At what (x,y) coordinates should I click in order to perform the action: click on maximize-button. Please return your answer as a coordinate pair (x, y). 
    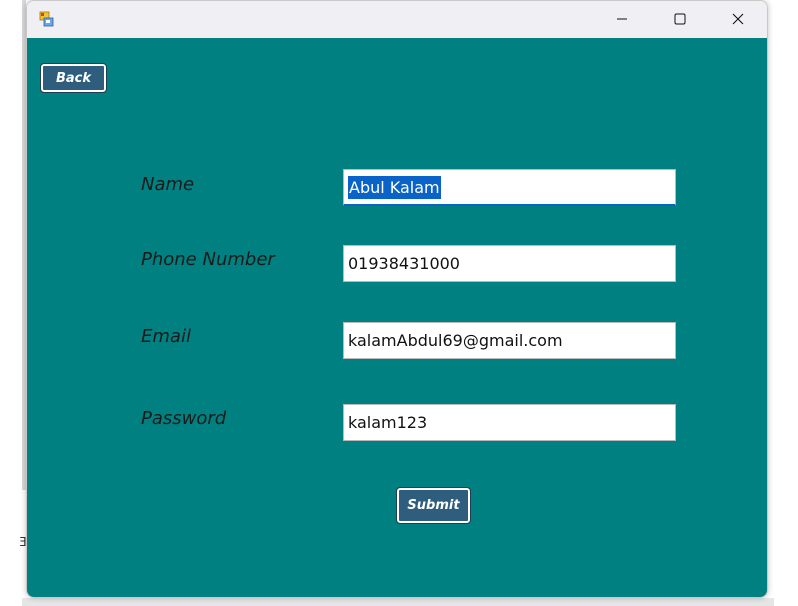
    Looking at the image, I should click on (680, 19).